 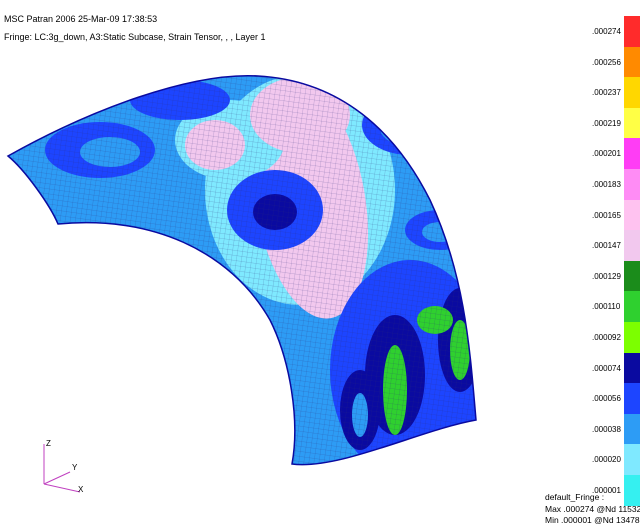 I want to click on legend-label: .000038, so click(x=606, y=429).